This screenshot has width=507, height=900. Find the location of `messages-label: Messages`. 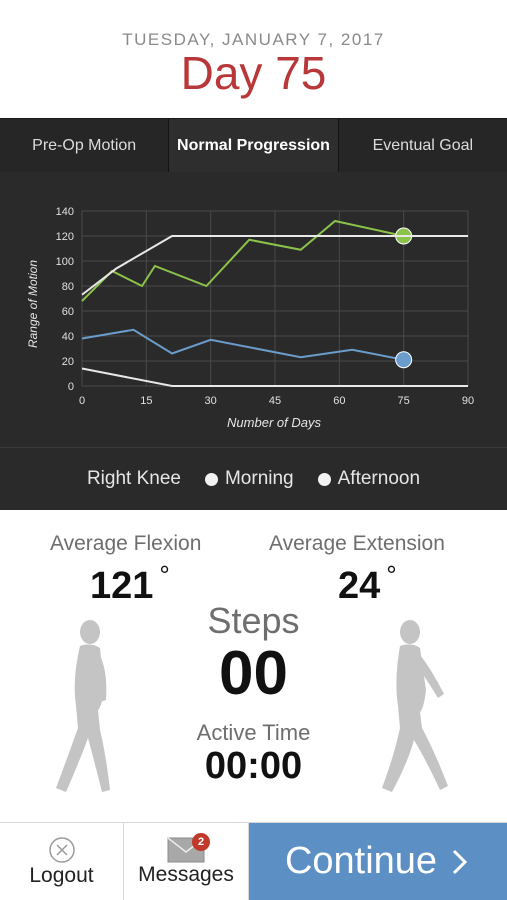

messages-label: Messages is located at coordinates (186, 874).